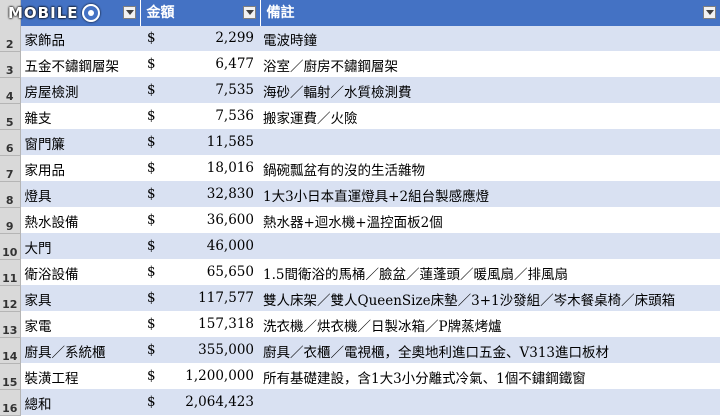 The image size is (720, 416). Describe the element at coordinates (10, 39) in the screenshot. I see `row-number: 2` at that location.